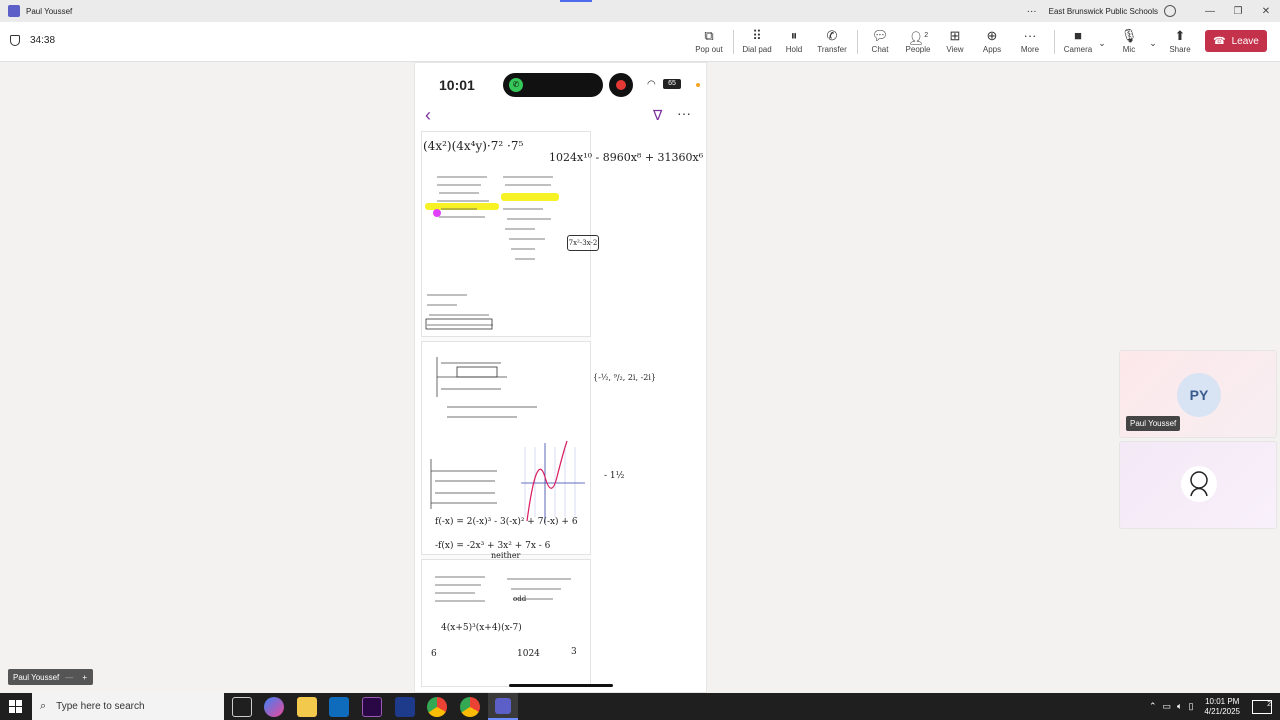 The width and height of the screenshot is (1280, 720). I want to click on camera-off-icon: ■, so click(1078, 35).